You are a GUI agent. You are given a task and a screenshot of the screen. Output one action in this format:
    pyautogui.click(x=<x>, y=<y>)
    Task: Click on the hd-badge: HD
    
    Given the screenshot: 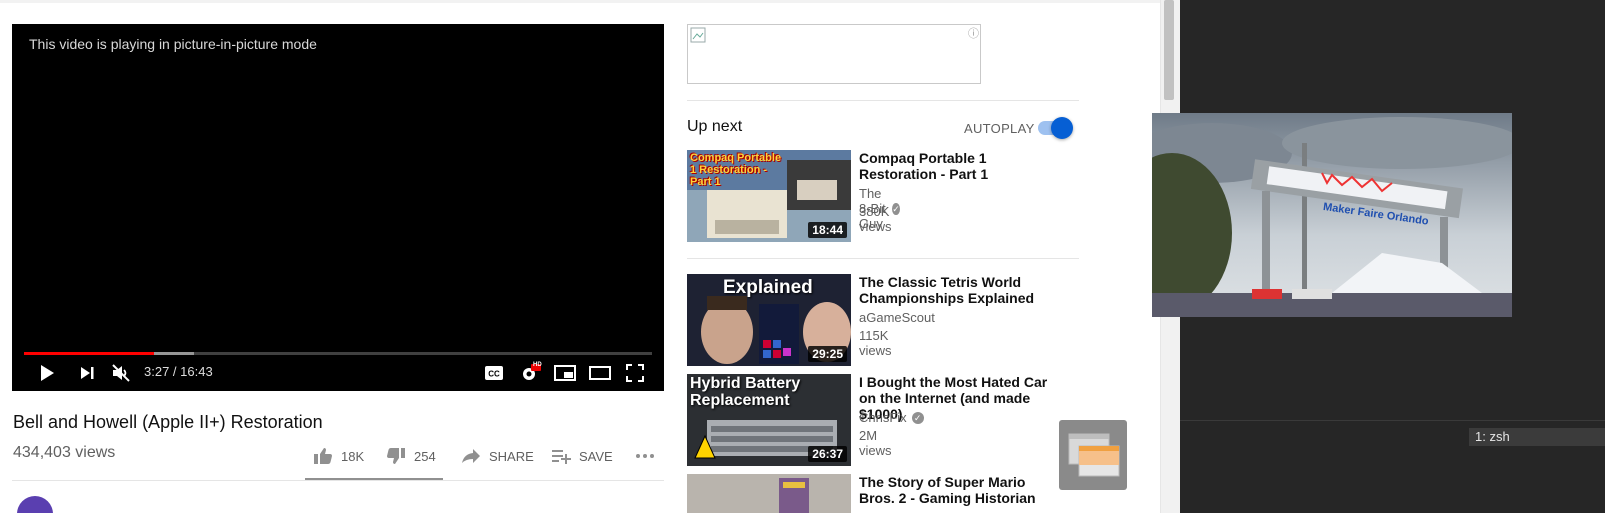 What is the action you would take?
    pyautogui.click(x=537, y=365)
    